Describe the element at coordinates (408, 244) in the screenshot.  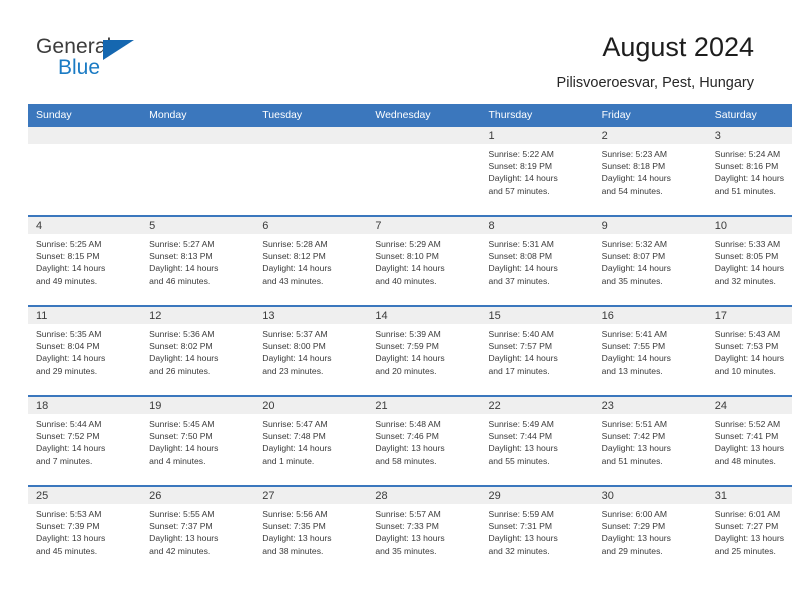
I see `sunrise-time: Sunrise: 5:29 AM` at that location.